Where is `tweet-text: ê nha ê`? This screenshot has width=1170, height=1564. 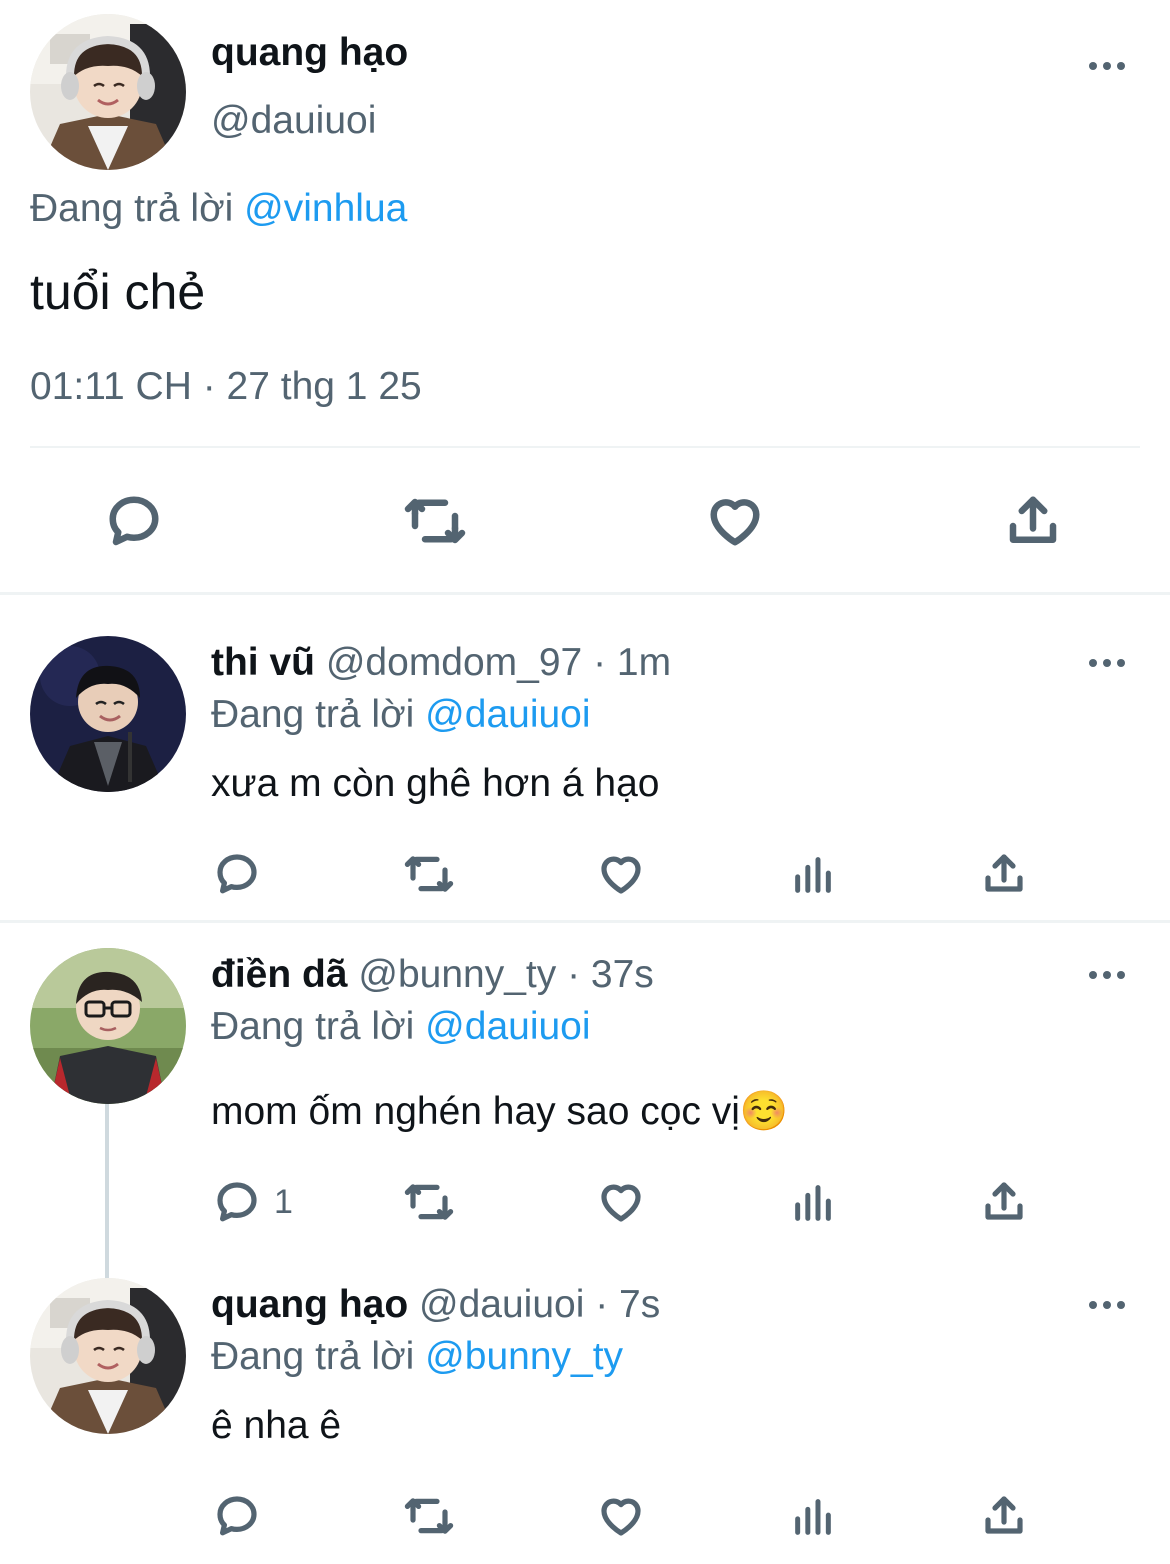 tweet-text: ê nha ê is located at coordinates (276, 1425).